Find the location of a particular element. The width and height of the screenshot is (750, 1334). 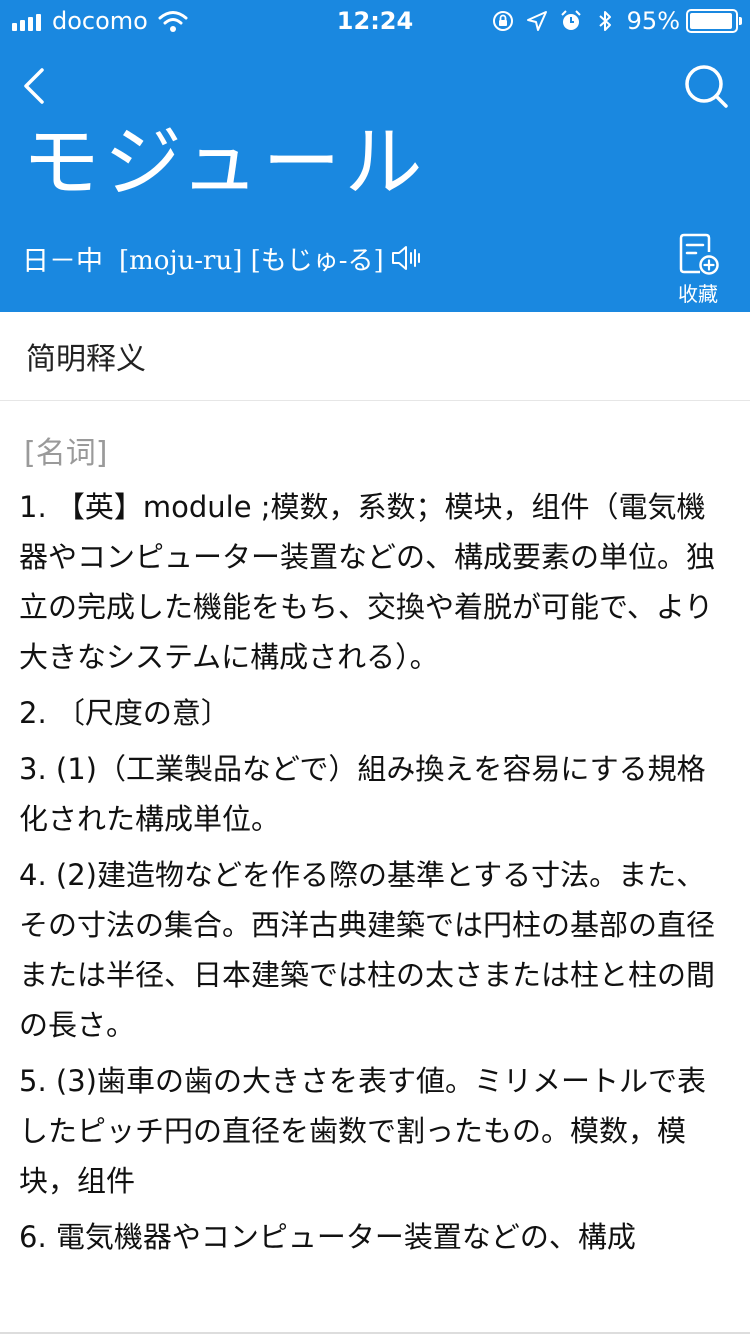

battery-level is located at coordinates (711, 21).